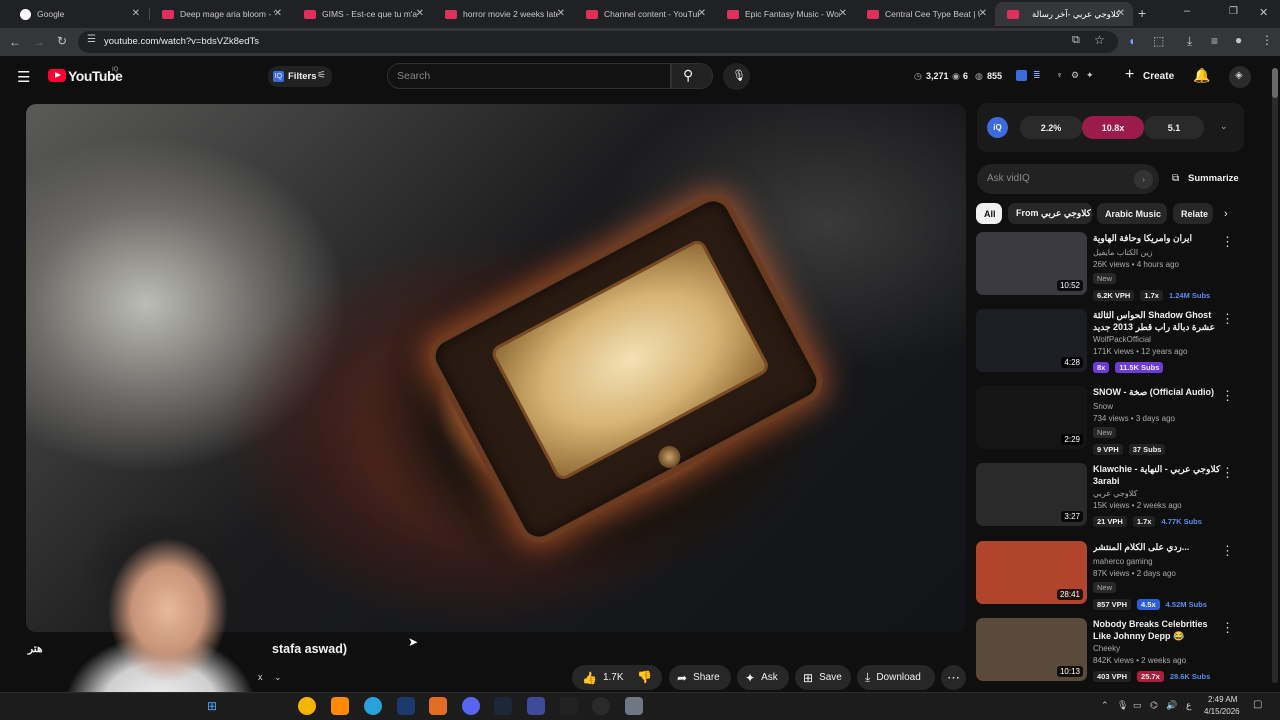 The height and width of the screenshot is (720, 1280). What do you see at coordinates (1158, 76) in the screenshot?
I see `create-button: Create` at bounding box center [1158, 76].